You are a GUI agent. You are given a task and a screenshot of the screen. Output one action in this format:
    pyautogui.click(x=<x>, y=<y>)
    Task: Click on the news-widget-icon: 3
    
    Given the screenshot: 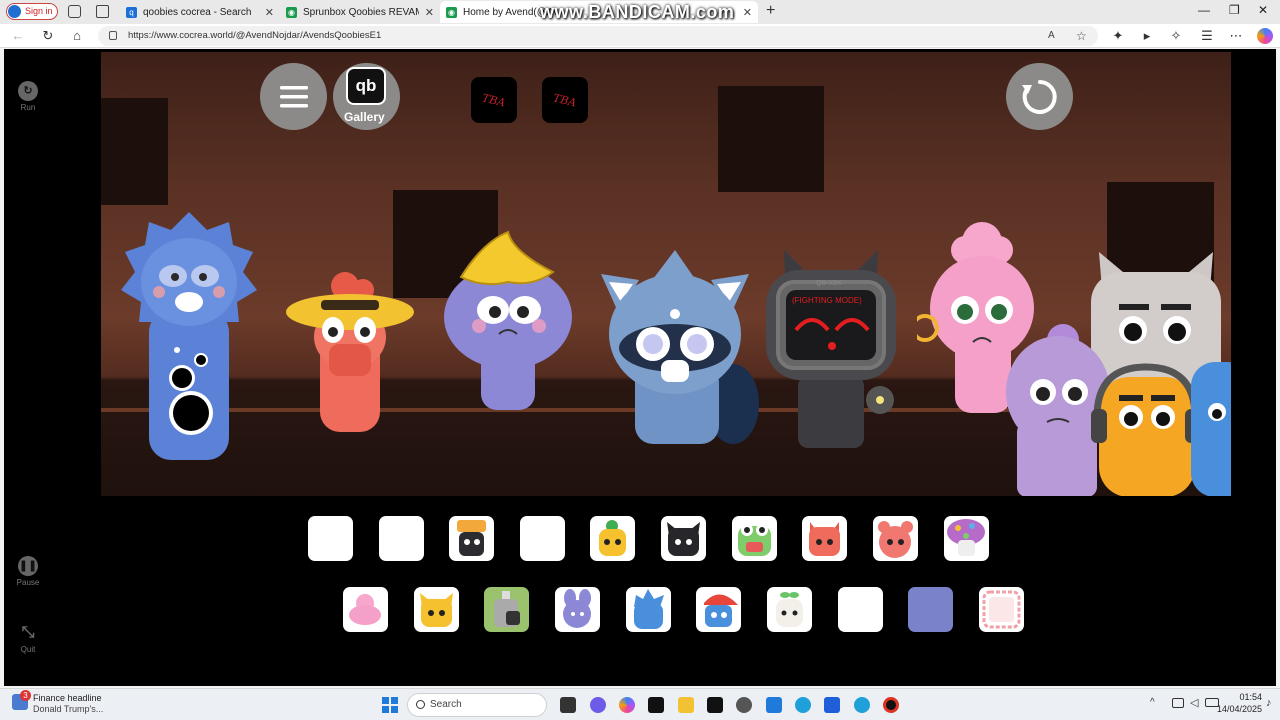 What is the action you would take?
    pyautogui.click(x=21, y=700)
    